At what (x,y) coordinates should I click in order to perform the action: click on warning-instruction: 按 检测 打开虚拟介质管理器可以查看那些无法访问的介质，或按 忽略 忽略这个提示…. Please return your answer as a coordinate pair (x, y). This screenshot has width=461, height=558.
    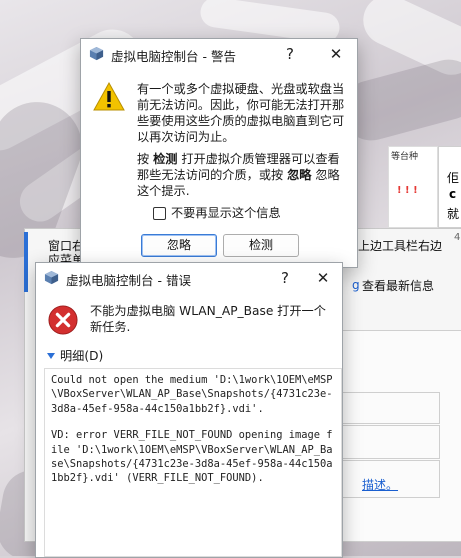
    Looking at the image, I should click on (242, 175).